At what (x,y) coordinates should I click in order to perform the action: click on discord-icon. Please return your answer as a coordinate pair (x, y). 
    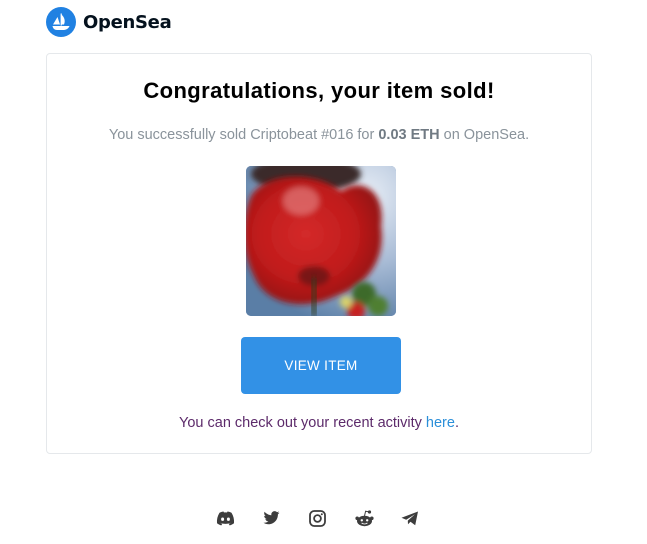
    Looking at the image, I should click on (225, 518).